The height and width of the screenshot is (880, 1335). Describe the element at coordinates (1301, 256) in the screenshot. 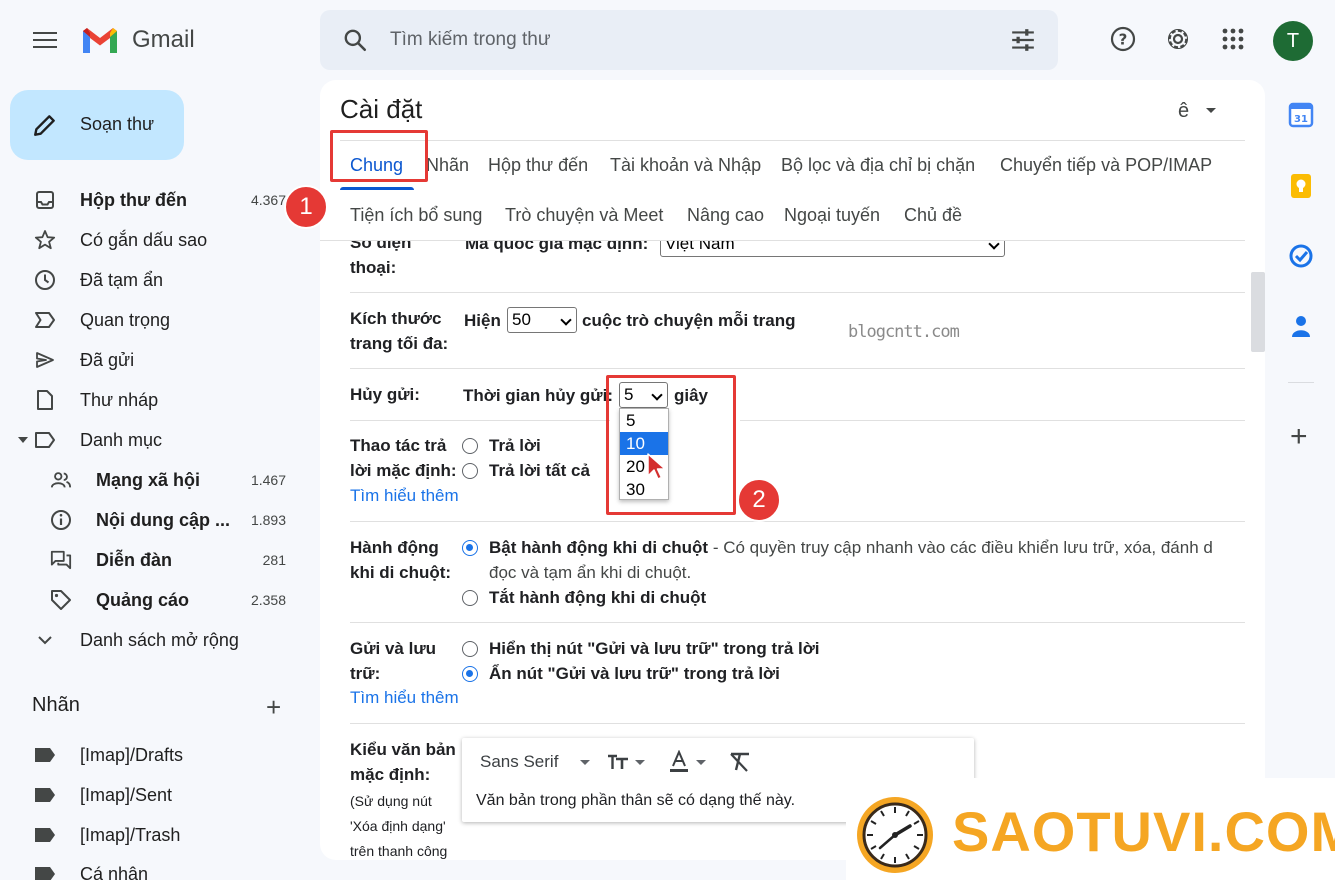

I see `tasks-icon` at that location.